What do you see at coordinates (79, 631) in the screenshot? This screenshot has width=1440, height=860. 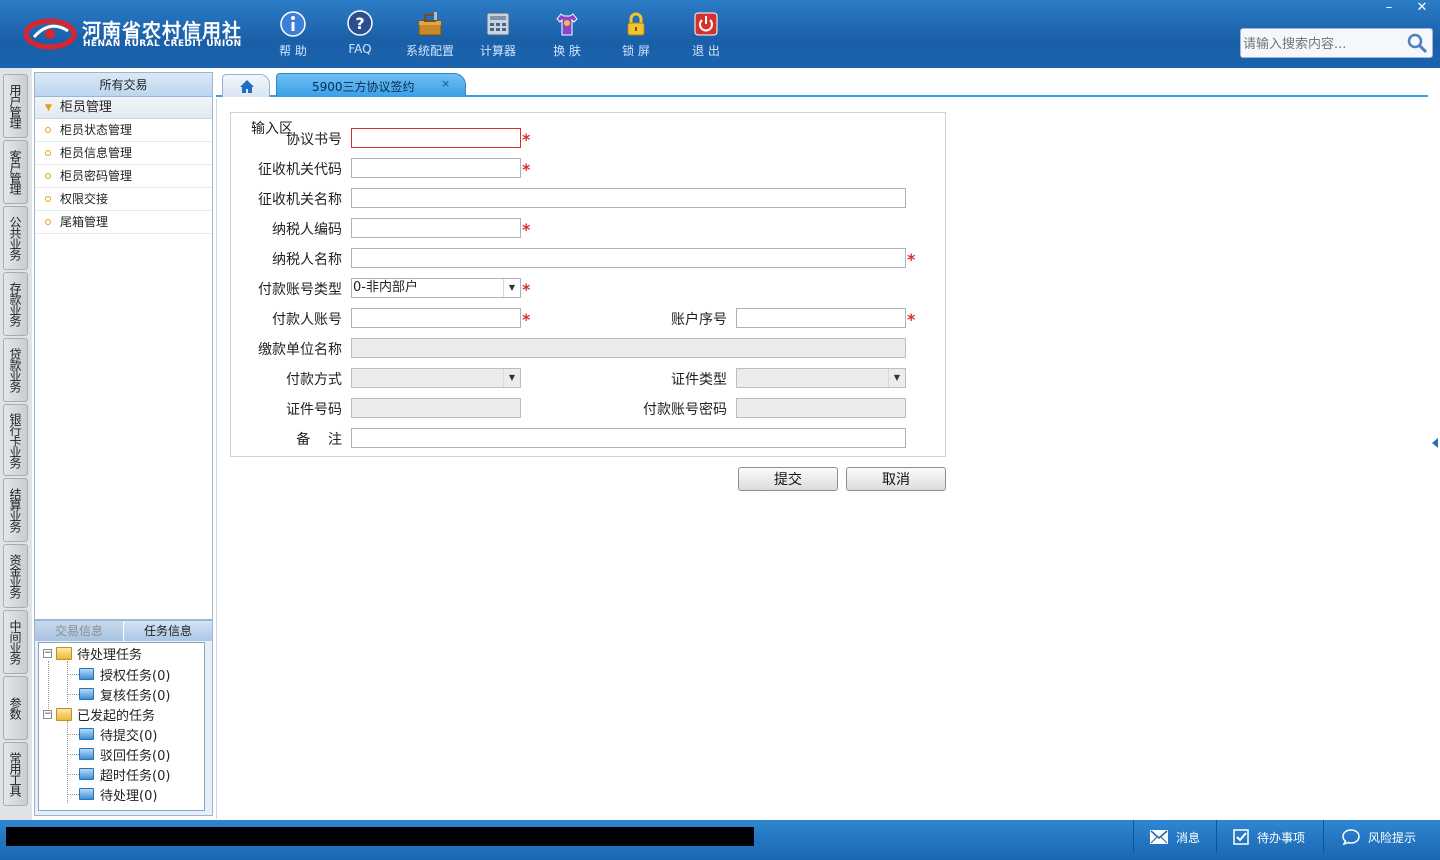 I see `tab-transaction-info: 交易信息` at bounding box center [79, 631].